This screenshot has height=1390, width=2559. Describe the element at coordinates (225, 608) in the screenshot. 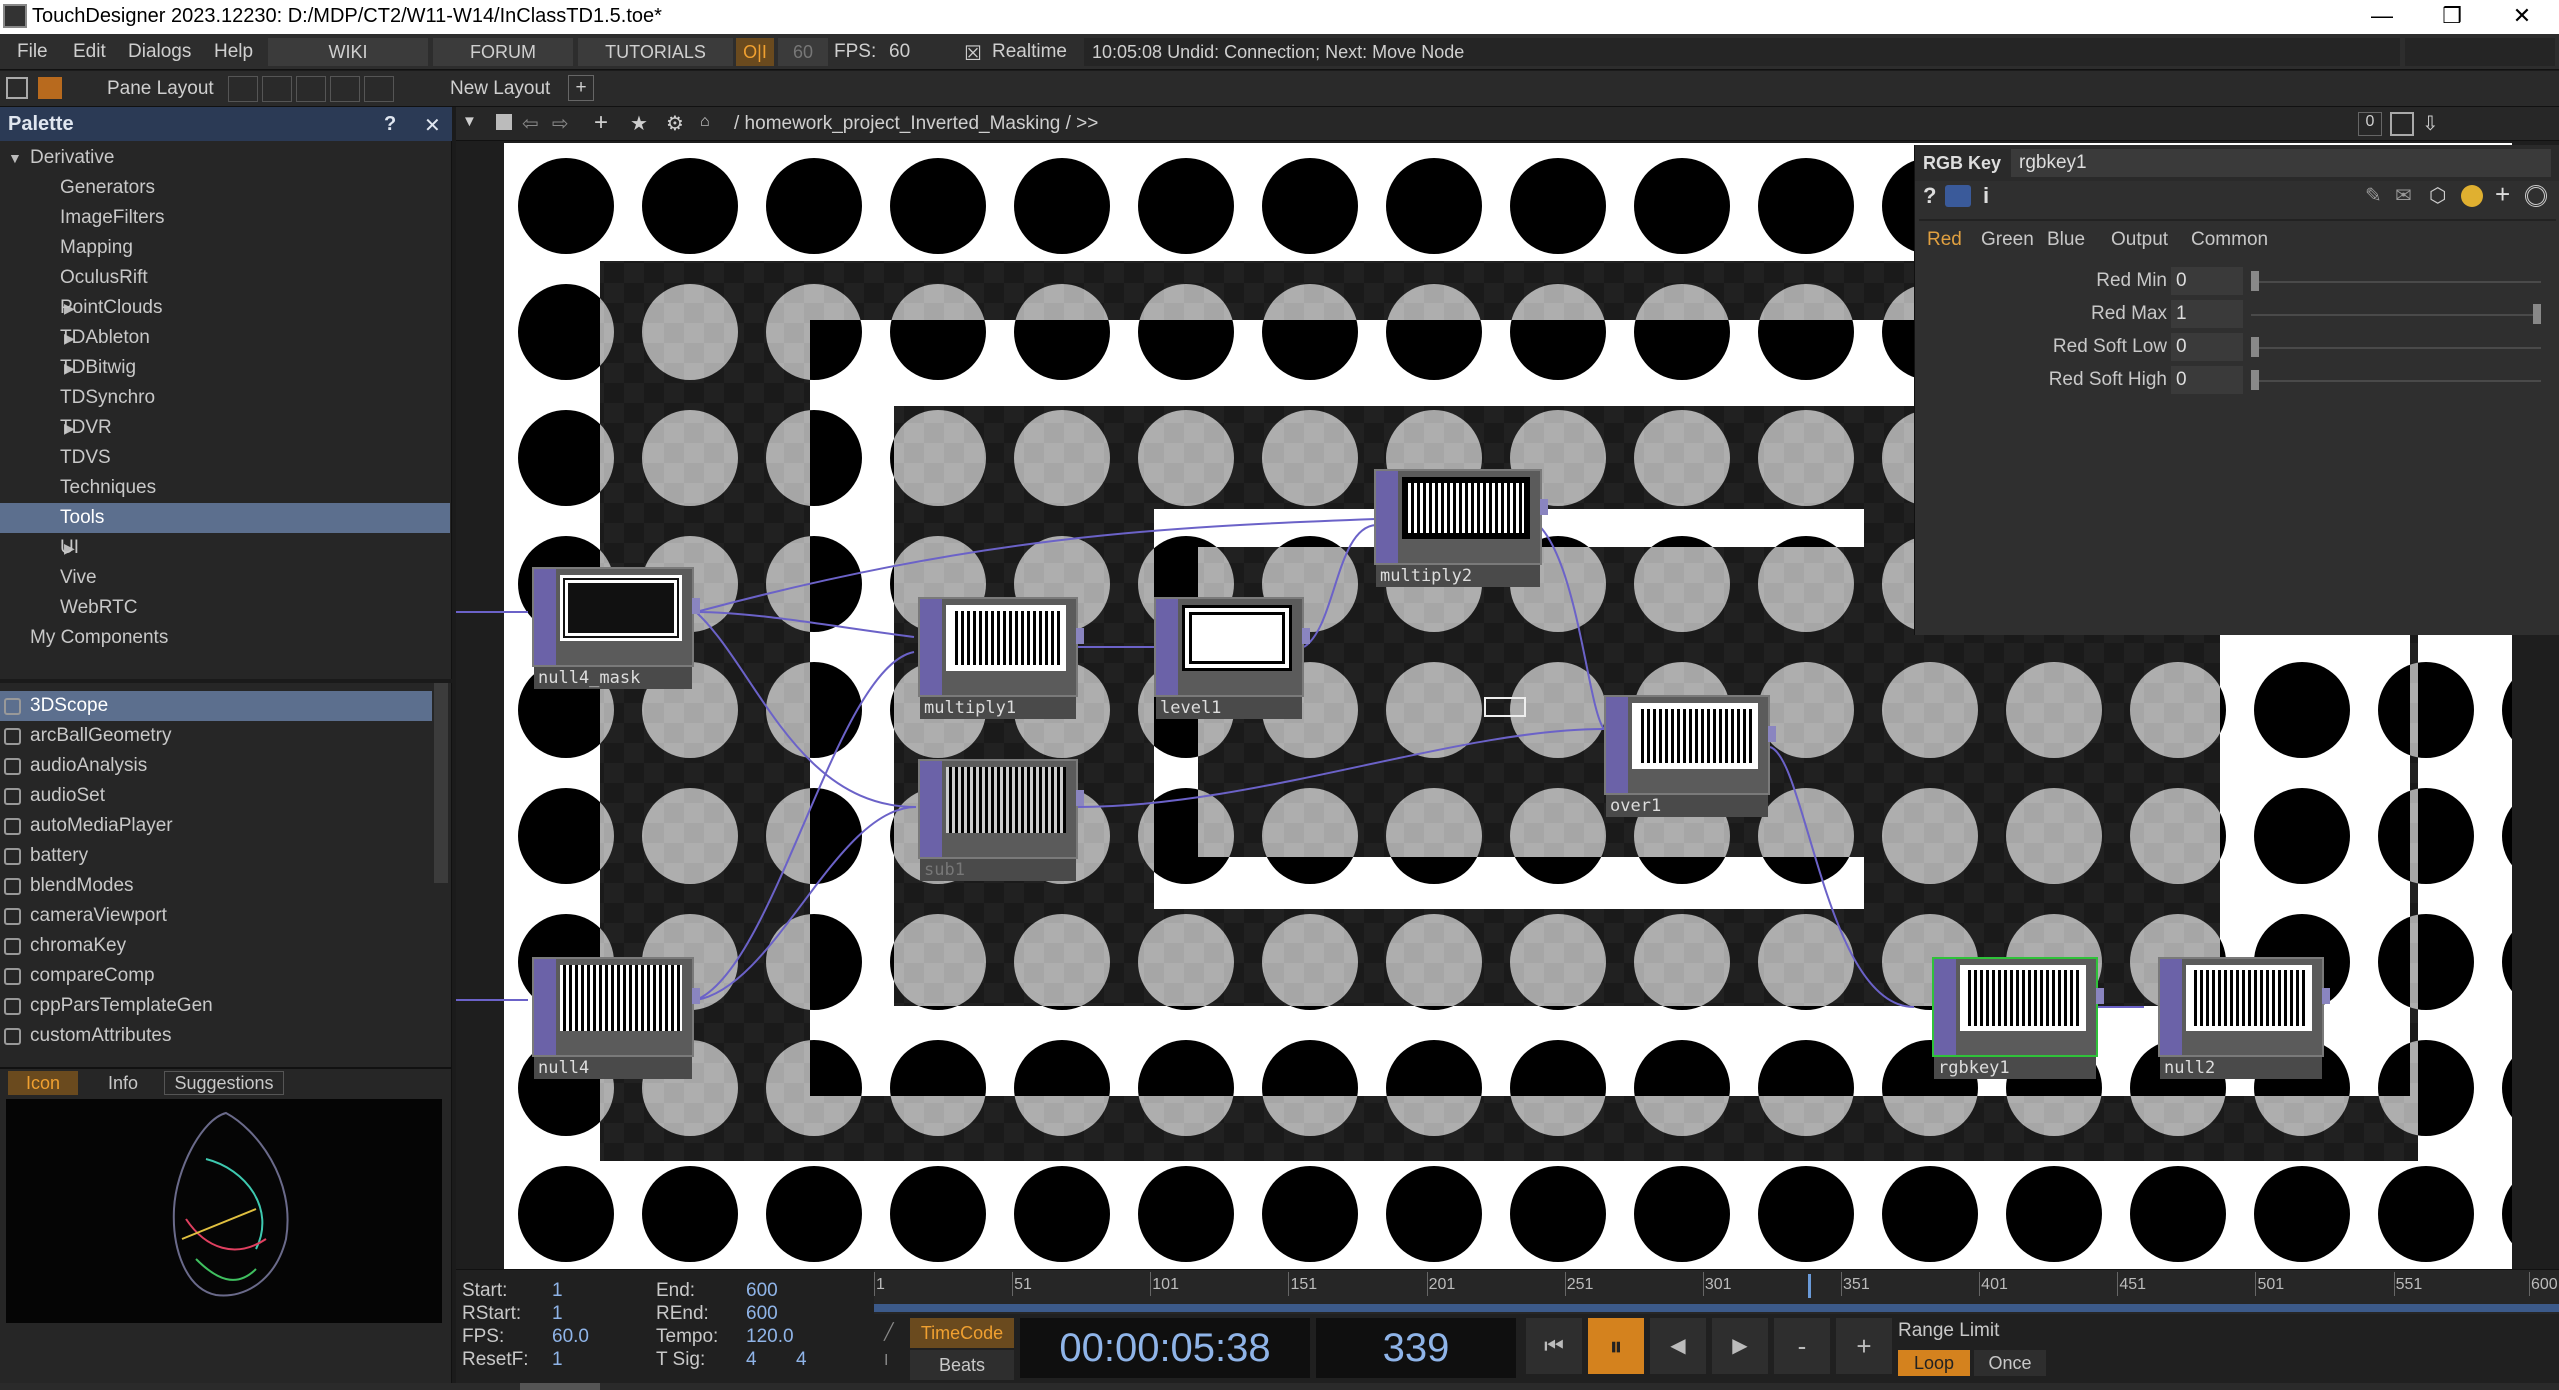

I see `palette-tree-item: WebRTC` at that location.